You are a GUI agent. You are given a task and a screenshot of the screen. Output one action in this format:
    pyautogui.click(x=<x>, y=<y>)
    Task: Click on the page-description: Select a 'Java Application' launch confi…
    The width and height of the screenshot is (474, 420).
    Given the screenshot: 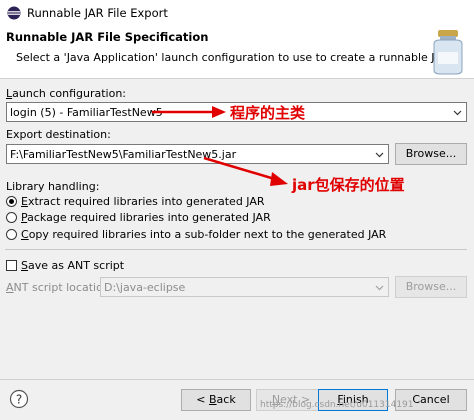 What is the action you would take?
    pyautogui.click(x=234, y=57)
    